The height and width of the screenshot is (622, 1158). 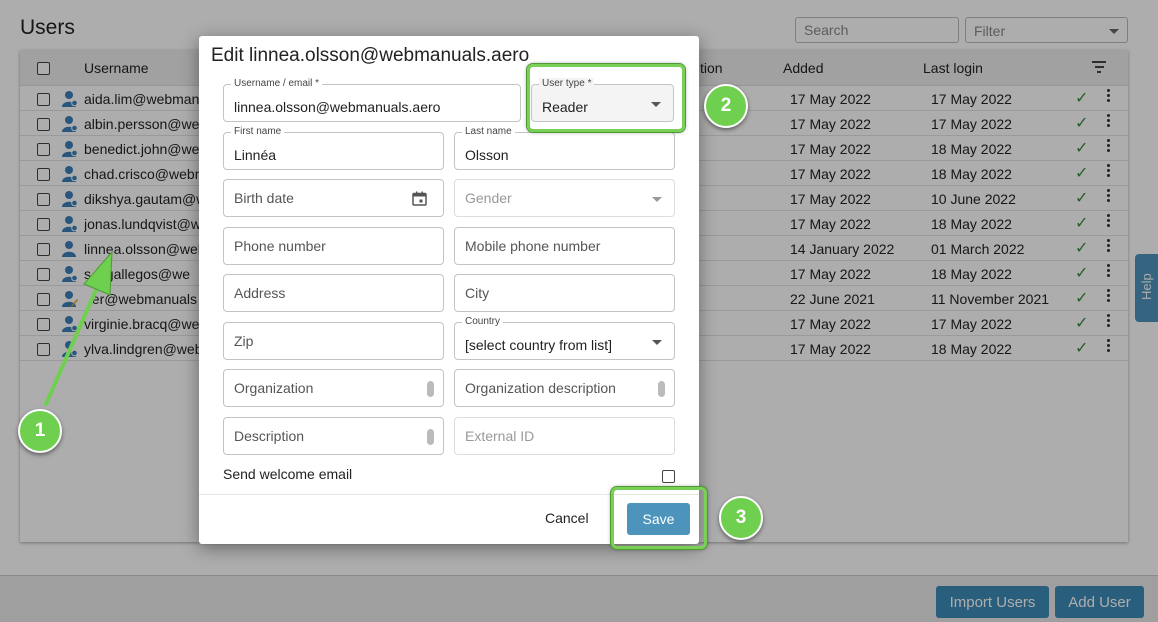 What do you see at coordinates (78, 328) in the screenshot?
I see `annotation-arrow` at bounding box center [78, 328].